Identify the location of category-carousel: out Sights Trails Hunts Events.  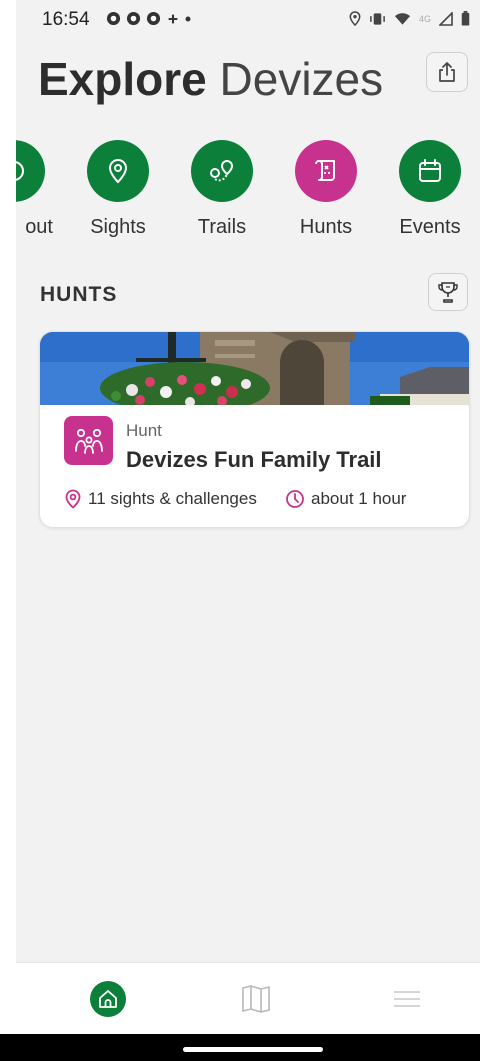
(248, 195).